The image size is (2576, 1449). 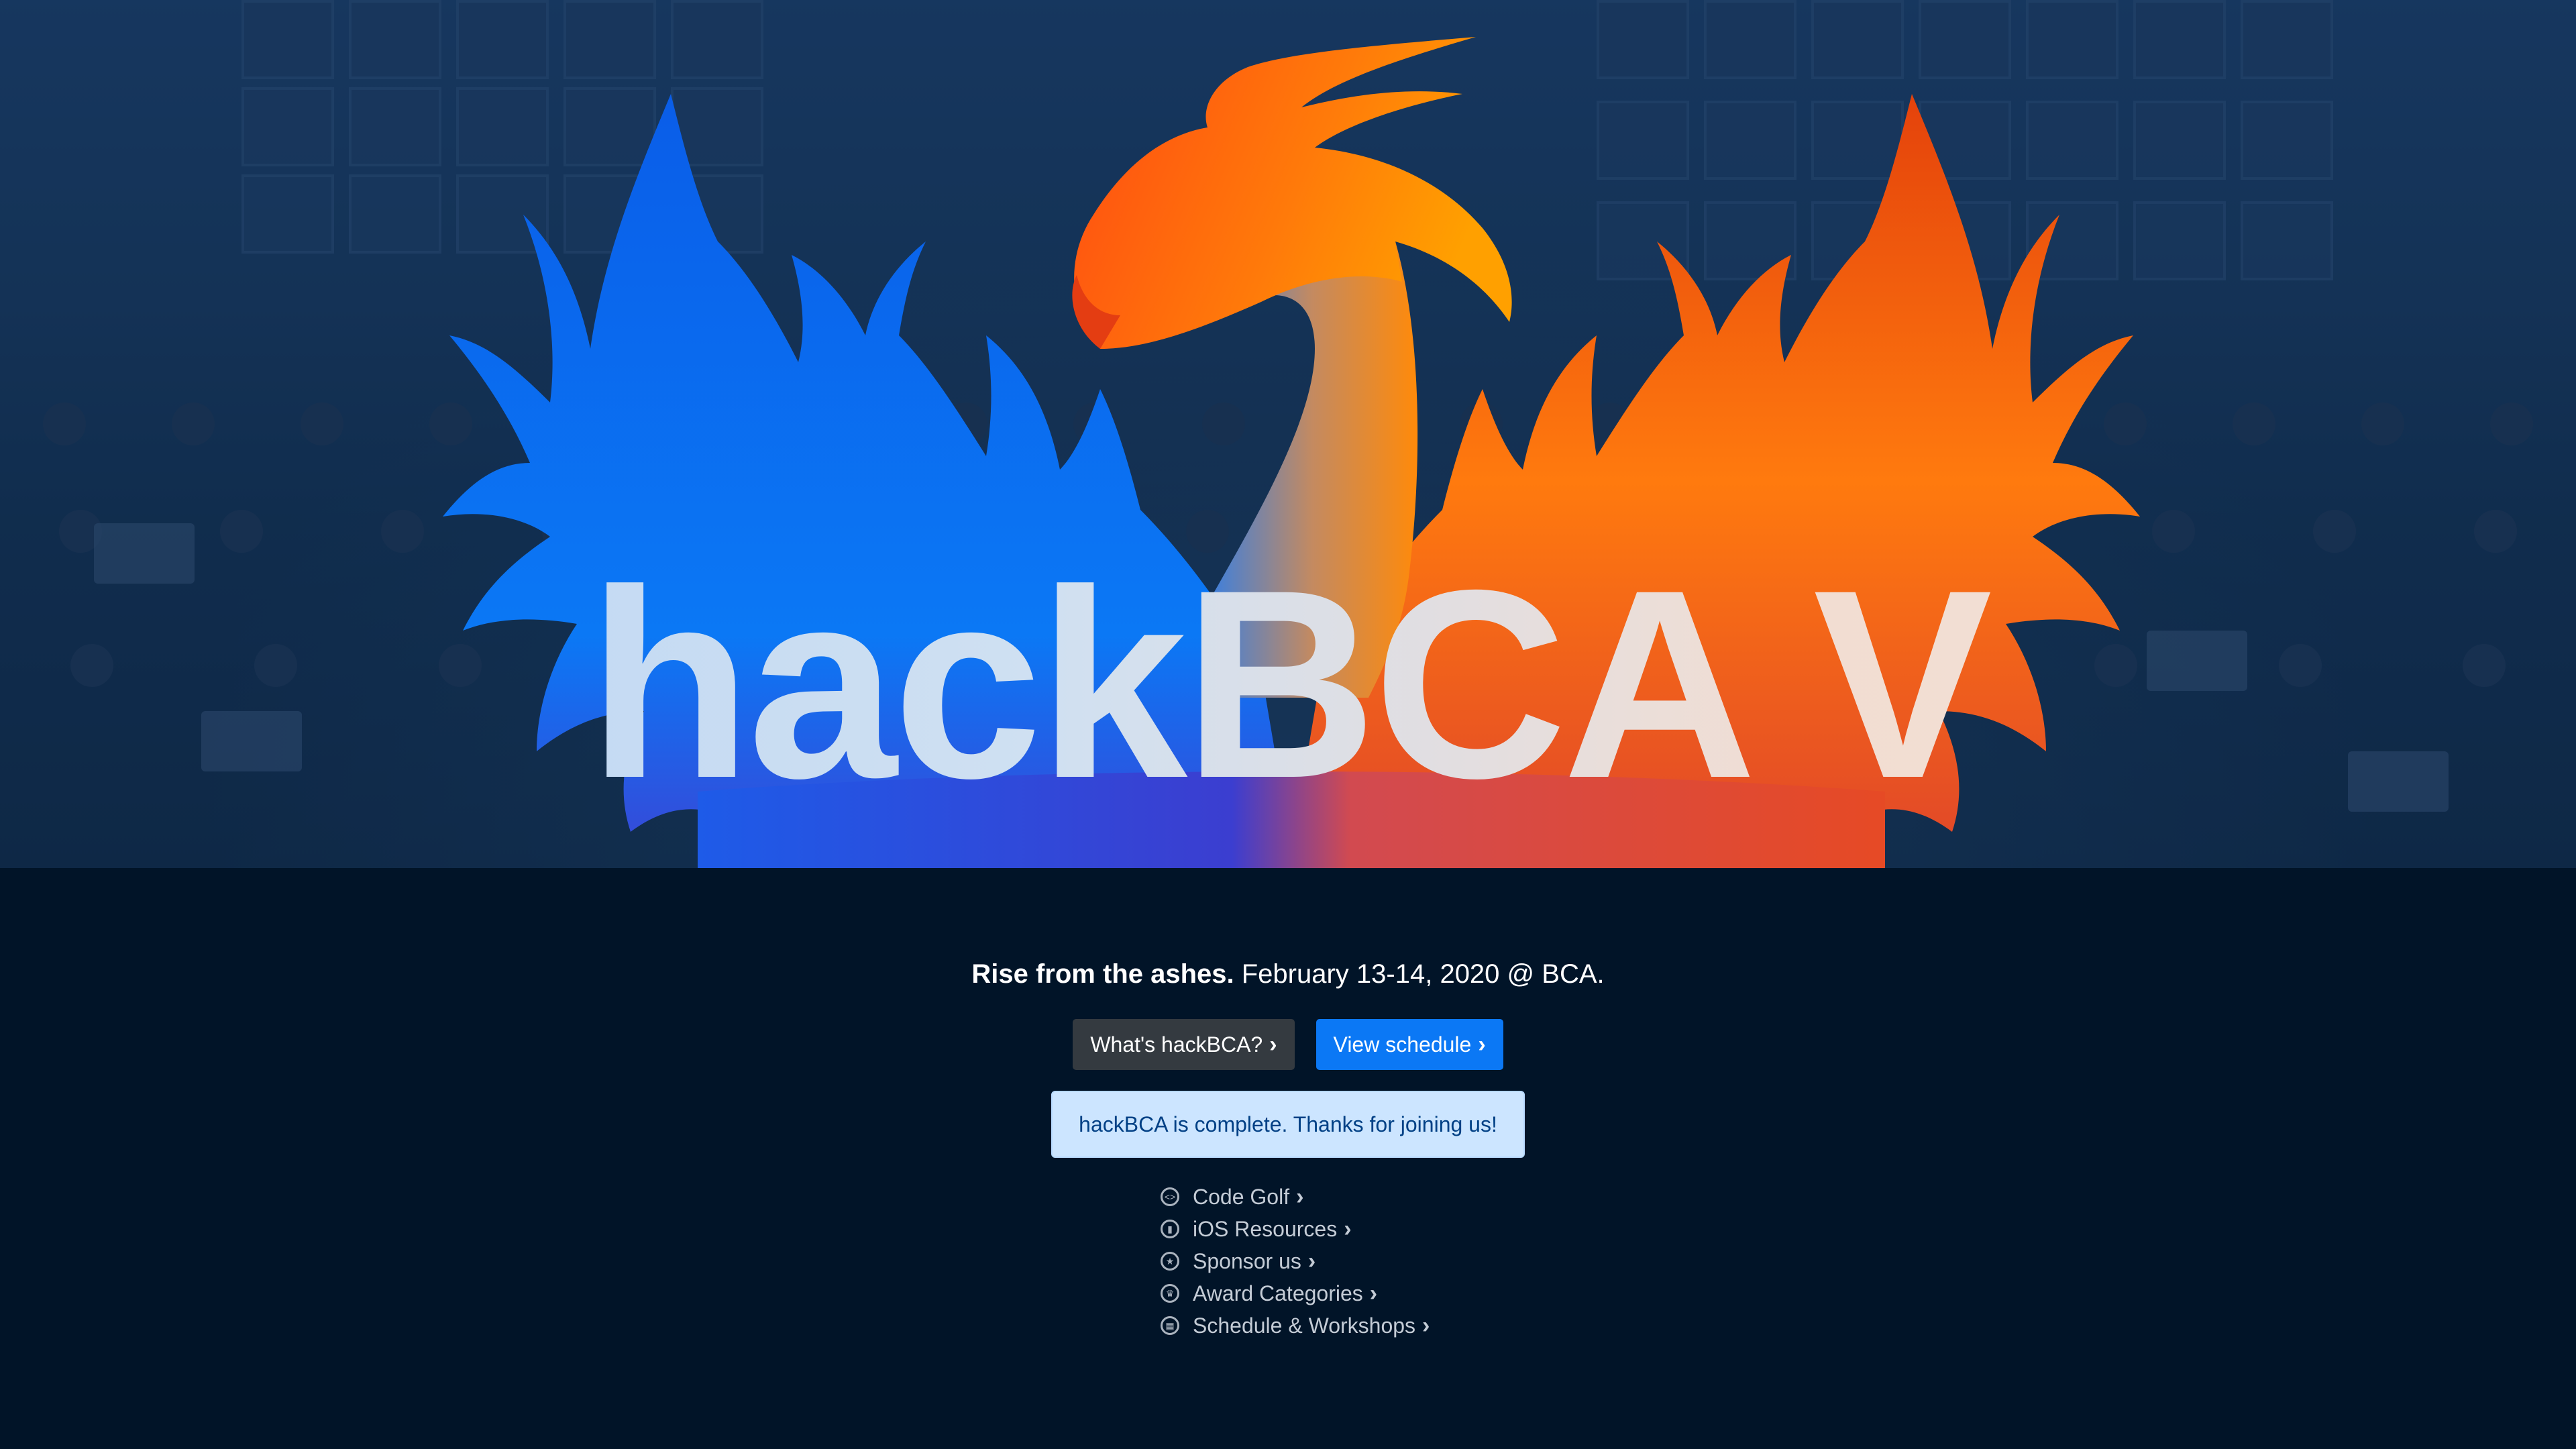 I want to click on tagline-bold: Rise from the ashes., so click(x=1102, y=974).